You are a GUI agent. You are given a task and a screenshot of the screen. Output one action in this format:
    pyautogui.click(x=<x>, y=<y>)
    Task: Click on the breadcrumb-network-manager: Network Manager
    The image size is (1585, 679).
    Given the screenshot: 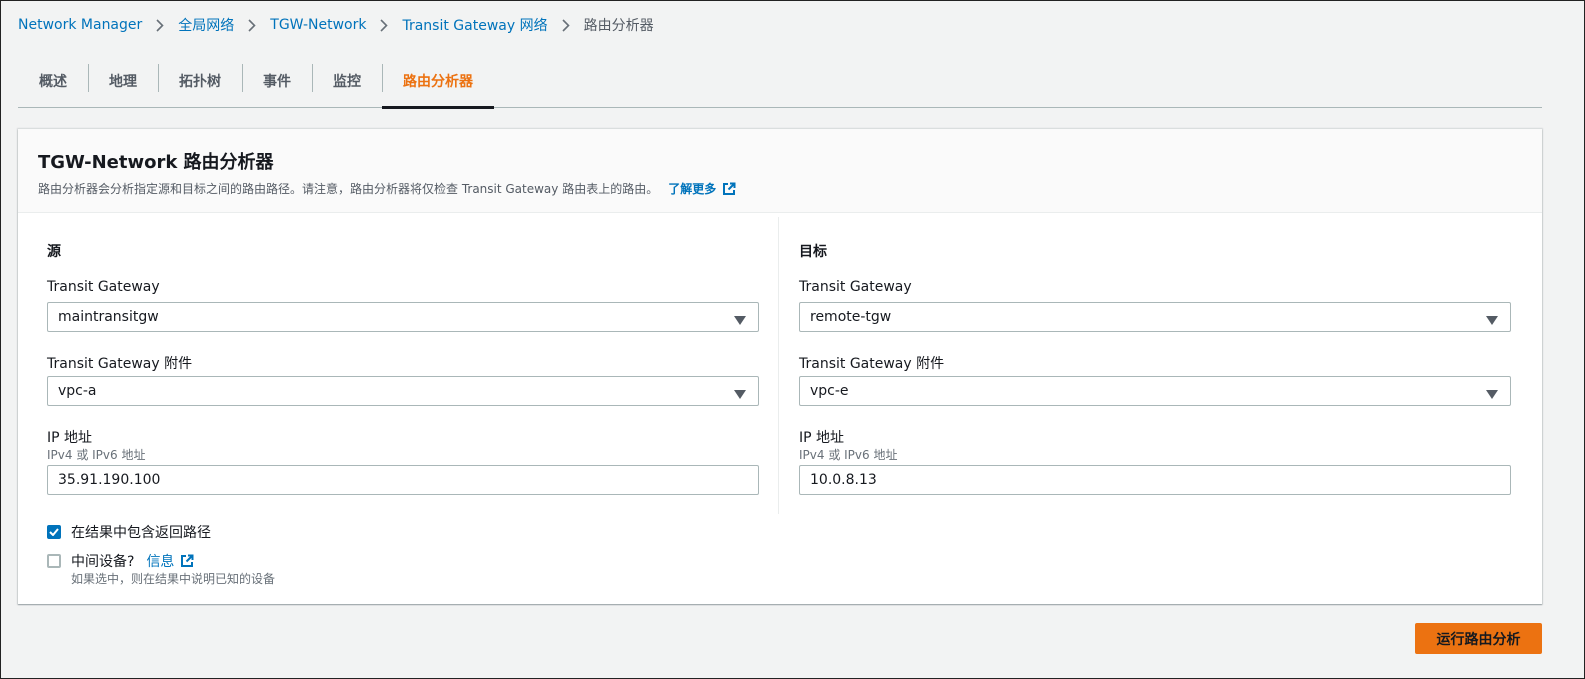 What is the action you would take?
    pyautogui.click(x=80, y=25)
    